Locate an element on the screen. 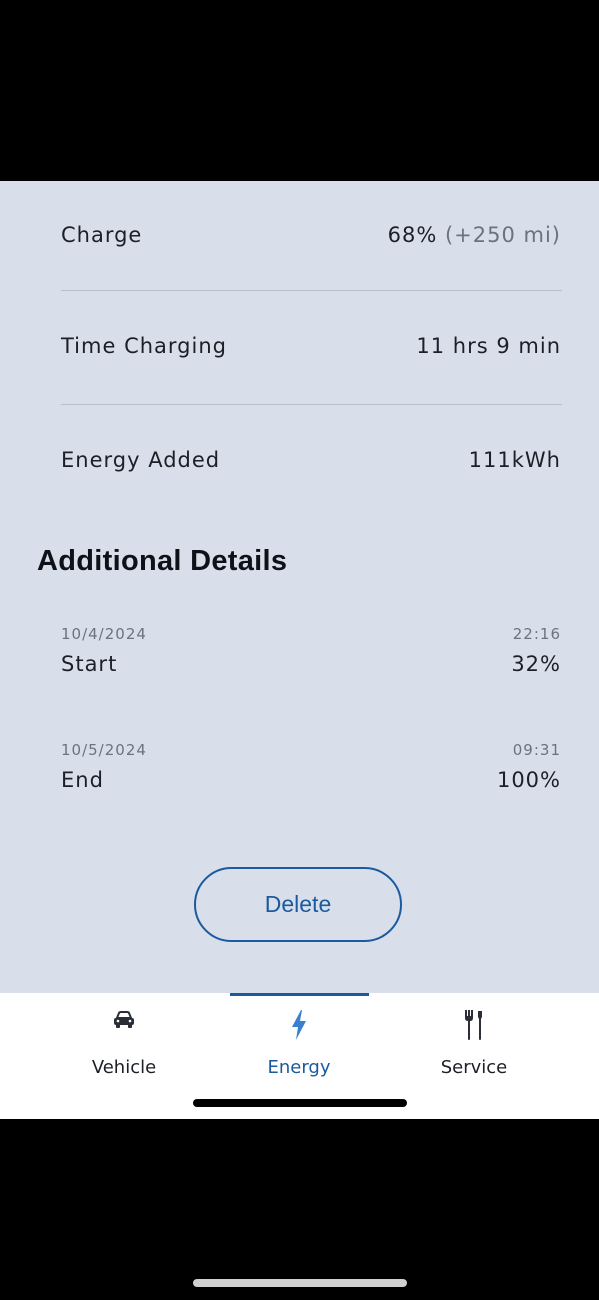 The image size is (599, 1300). tab-vehicle: Vehicle is located at coordinates (124, 1041).